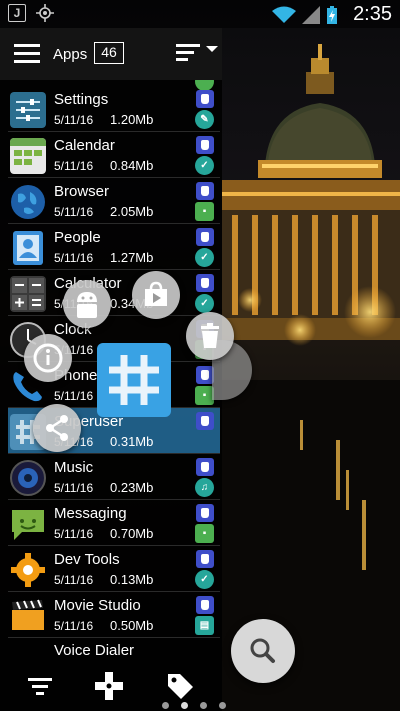 Image resolution: width=400 pixels, height=711 pixels. What do you see at coordinates (200, 14) in the screenshot?
I see `status-bar: J 2:35` at bounding box center [200, 14].